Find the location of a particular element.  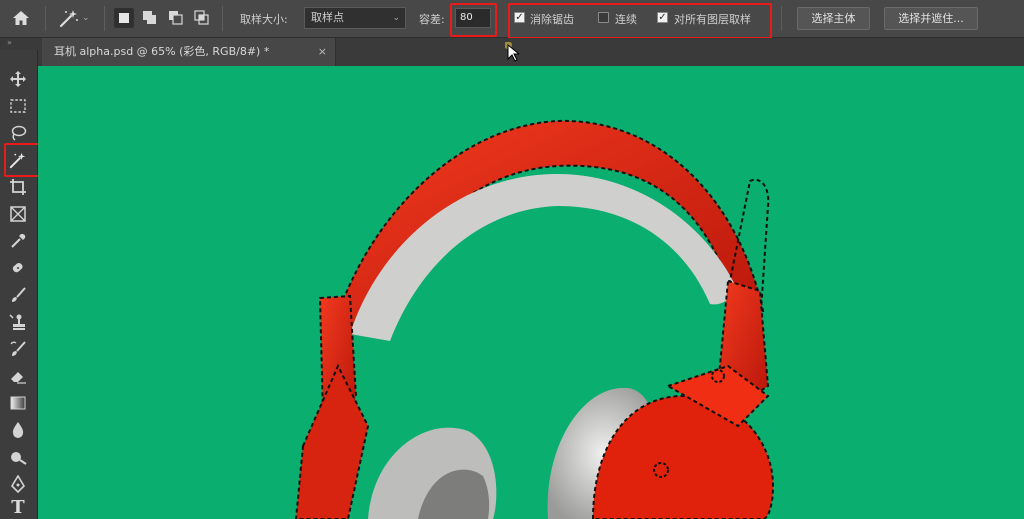

tool-preset-picker: ⌄ is located at coordinates (78, 18).